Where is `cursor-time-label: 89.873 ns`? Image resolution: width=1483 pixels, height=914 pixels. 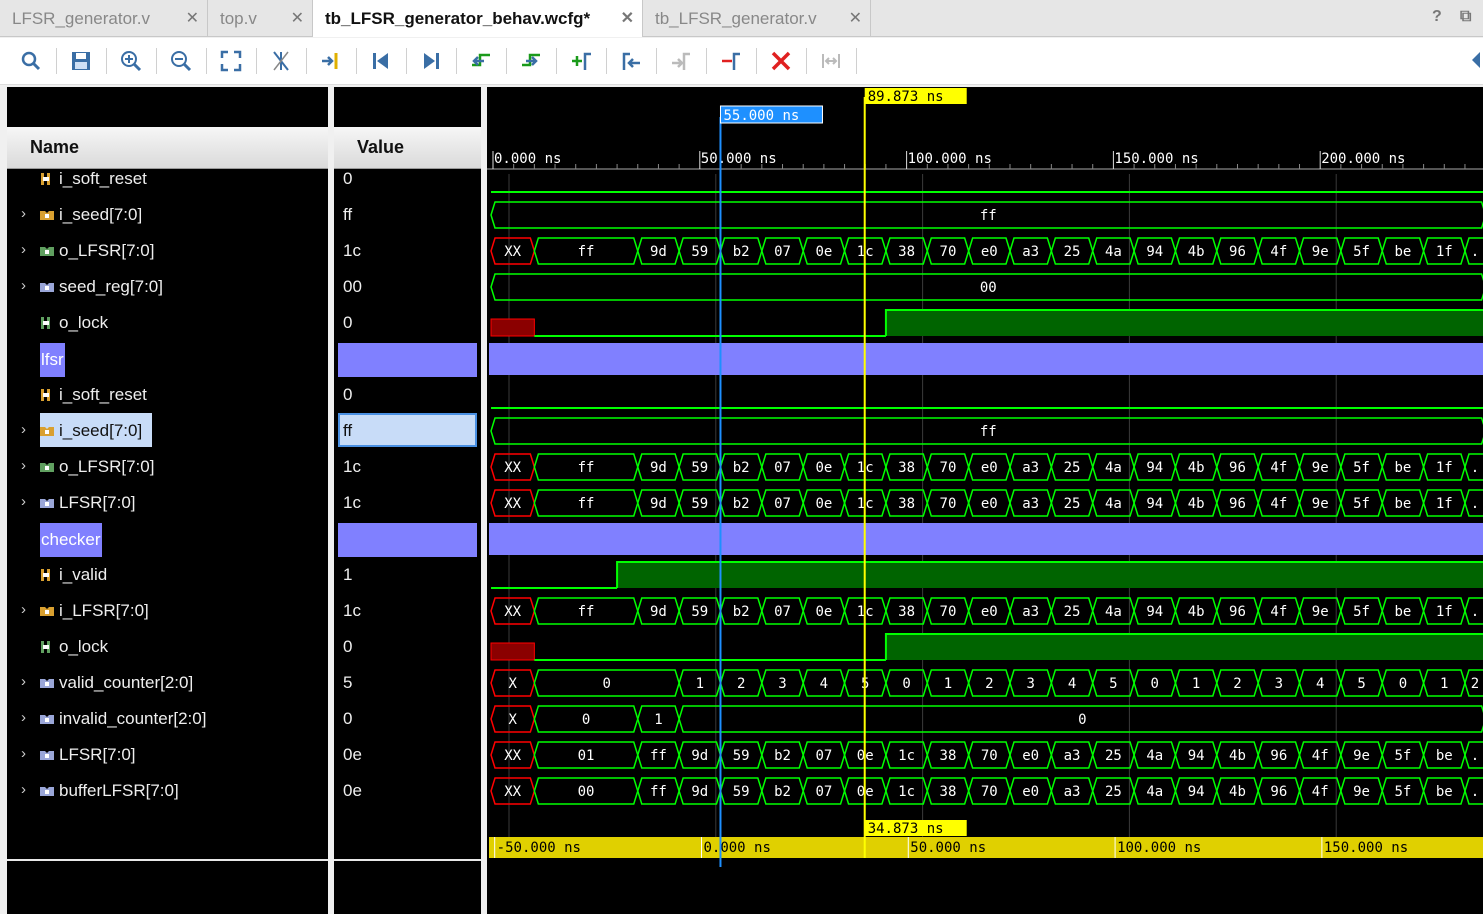 cursor-time-label: 89.873 ns is located at coordinates (915, 96).